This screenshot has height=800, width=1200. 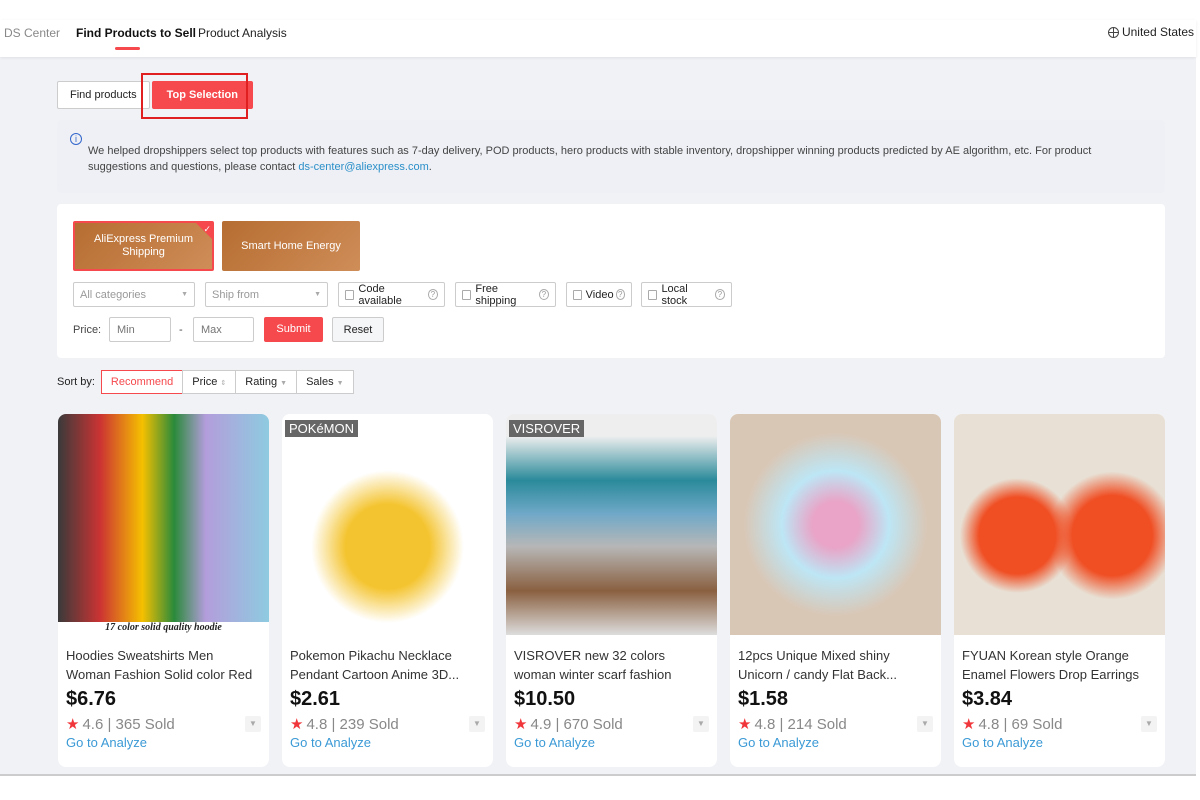 I want to click on product-image: POKéMON, so click(x=387, y=524).